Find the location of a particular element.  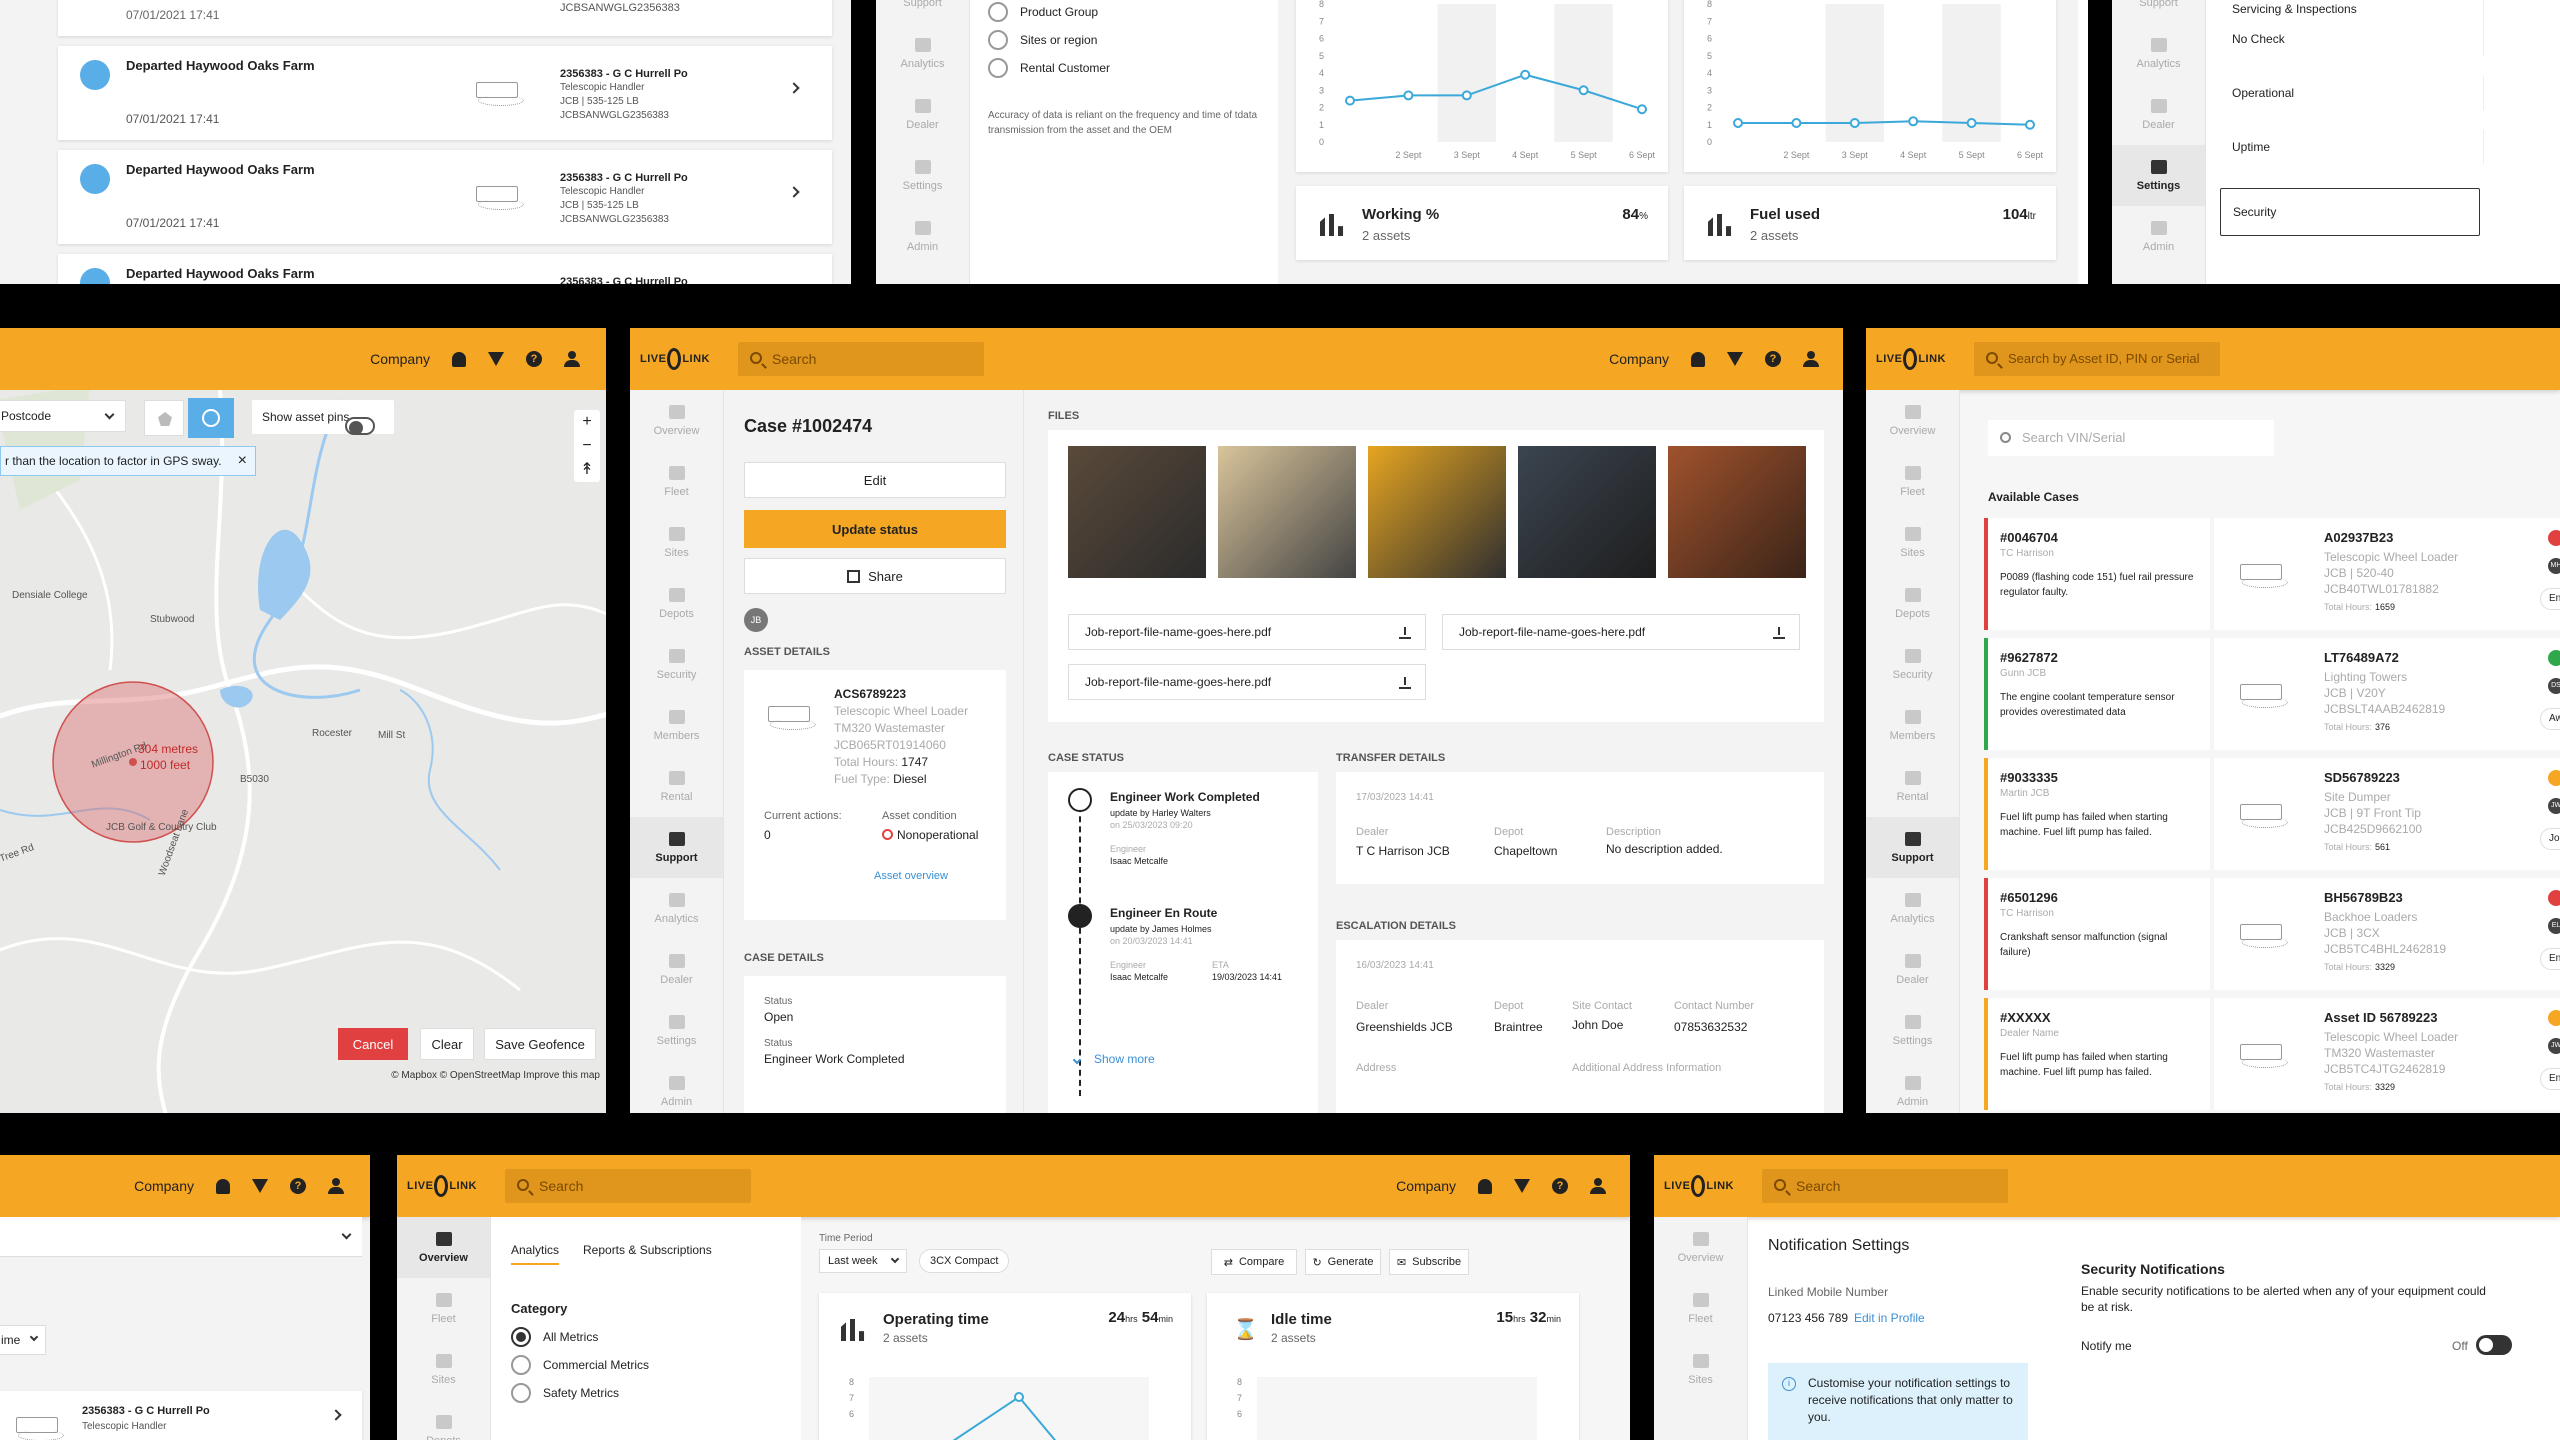

map-canvas is located at coordinates (303, 751).